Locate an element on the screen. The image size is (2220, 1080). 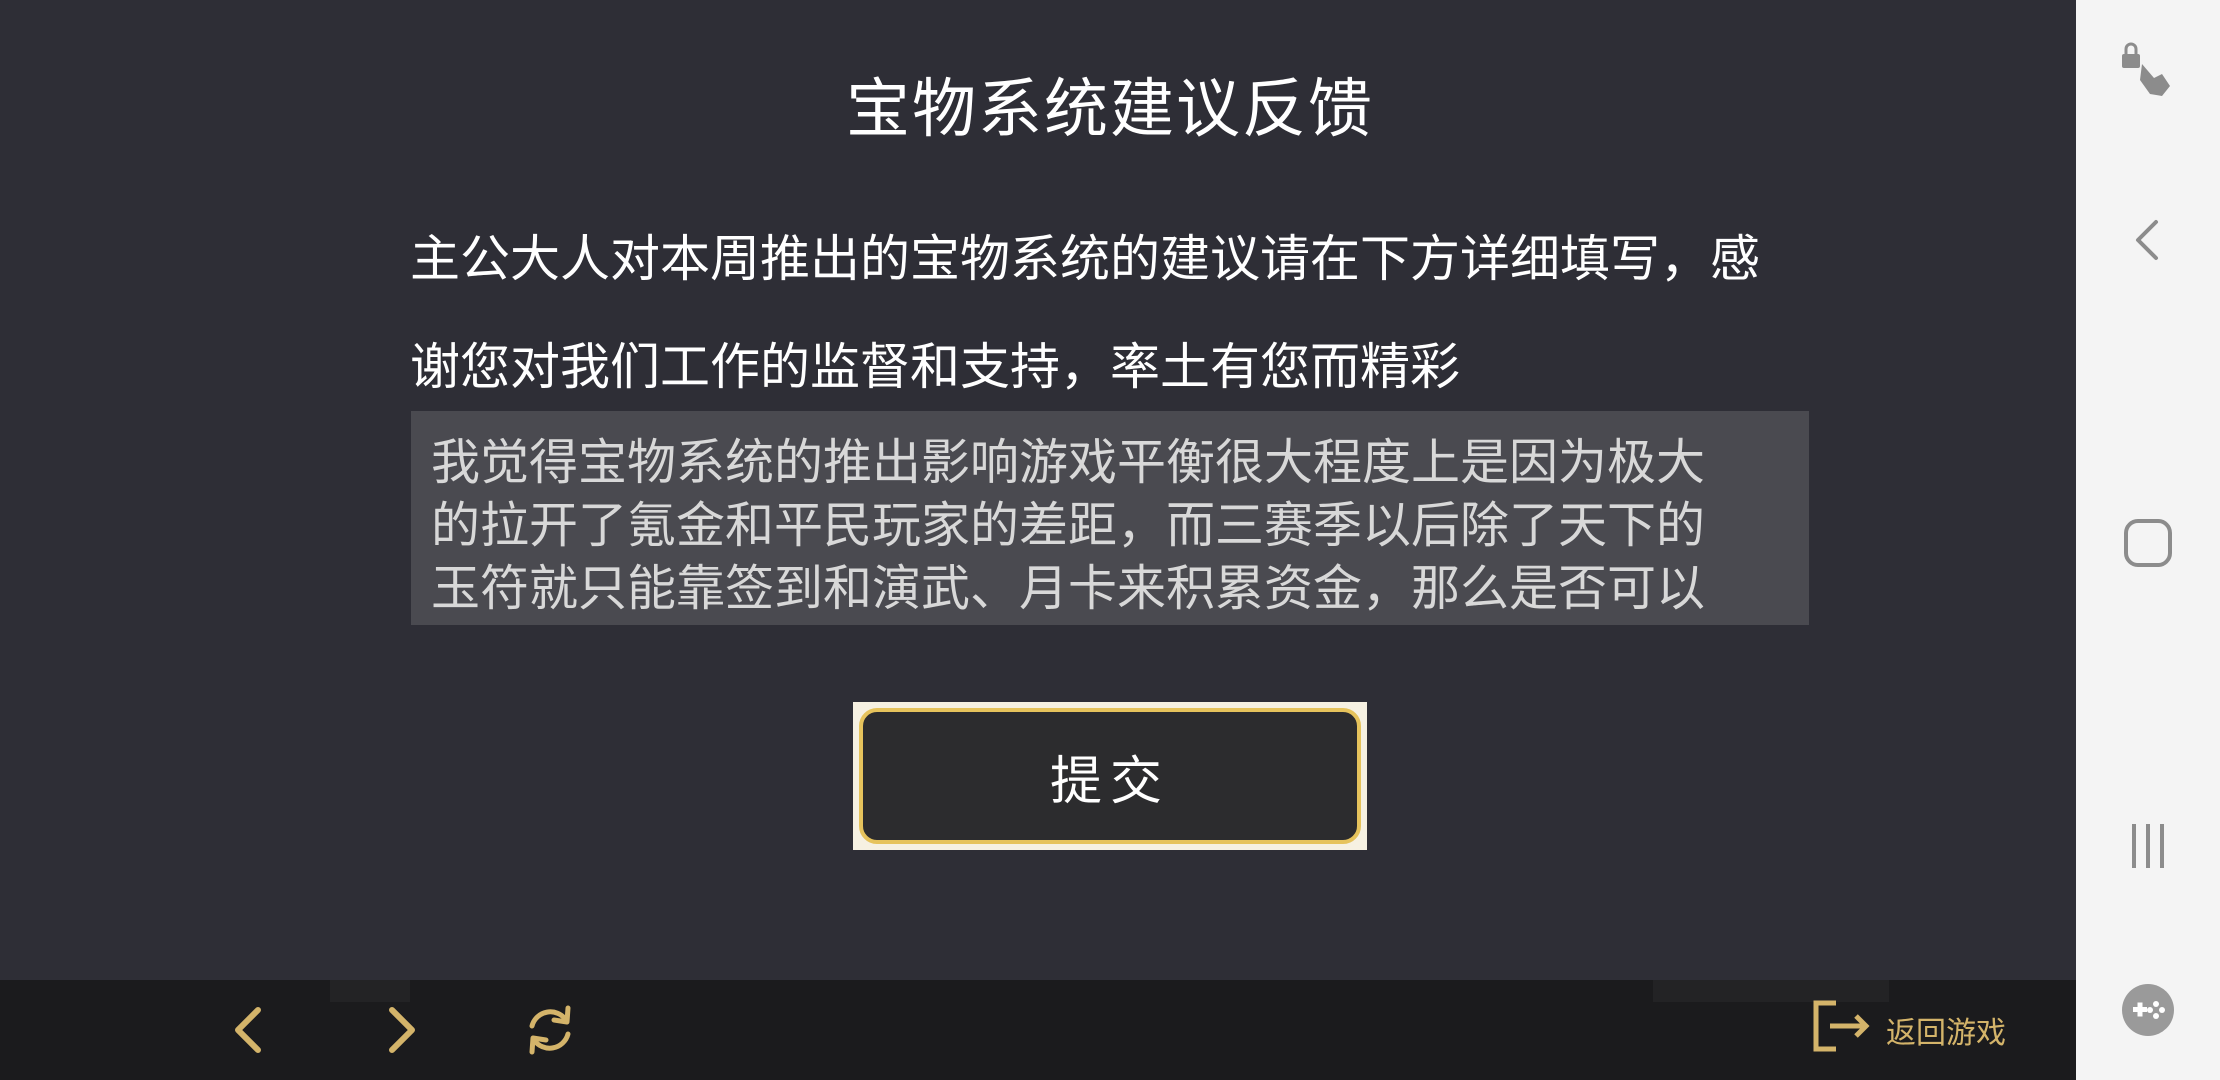
home-icon is located at coordinates (2148, 543).